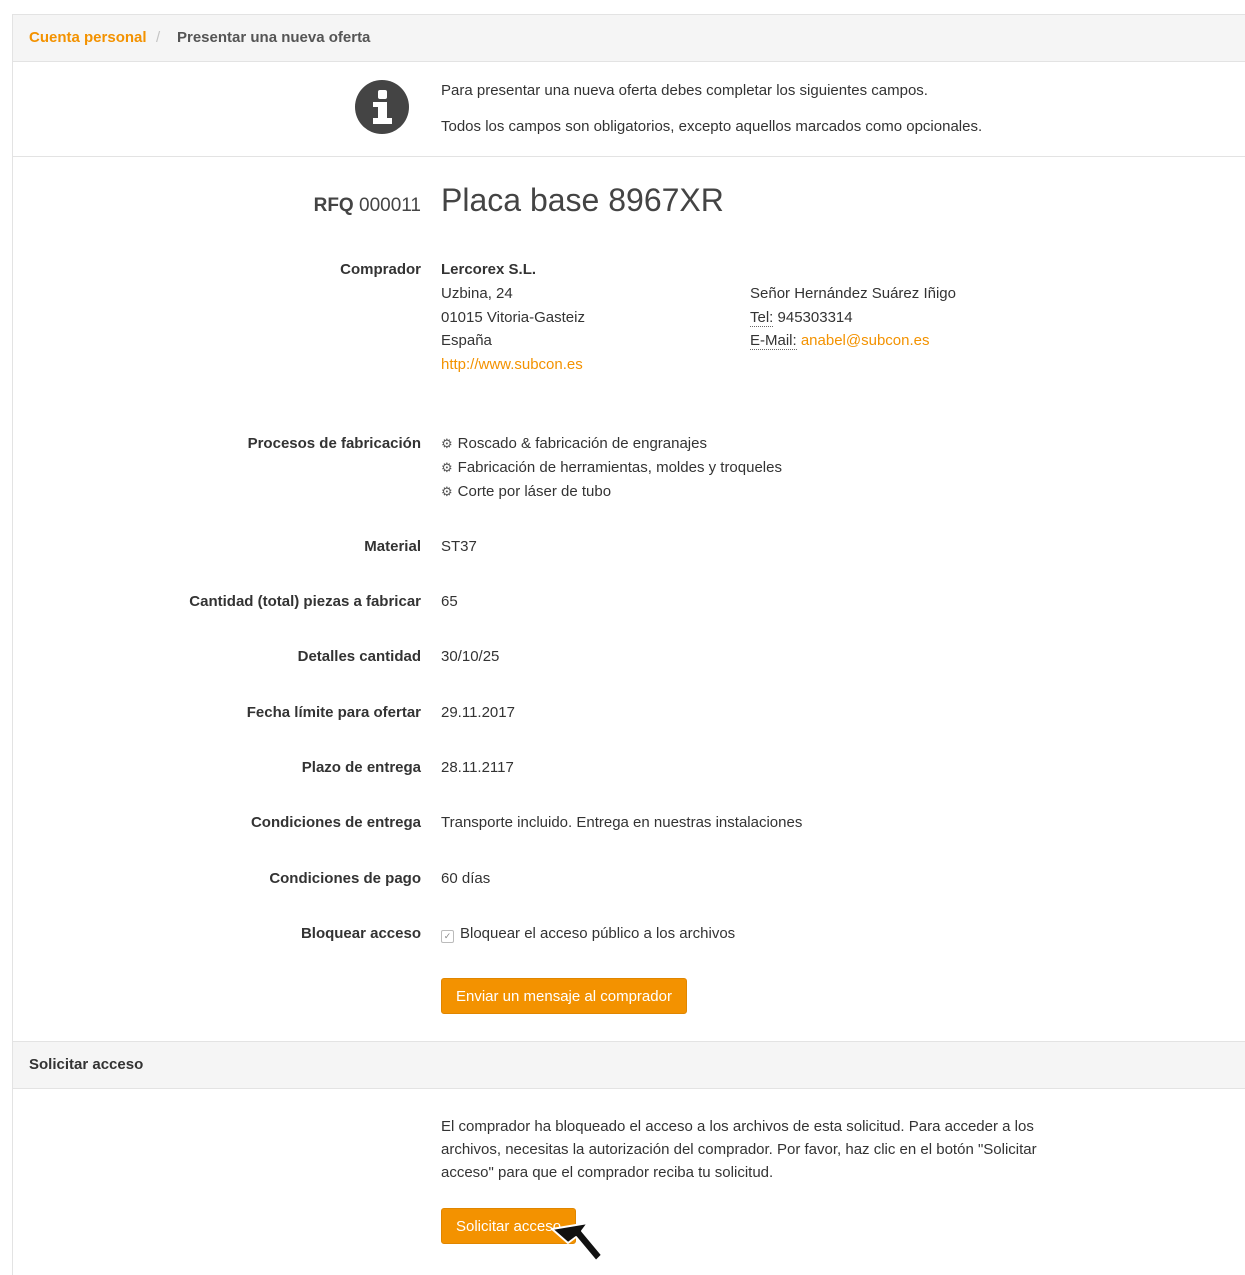 Image resolution: width=1245 pixels, height=1275 pixels. I want to click on buyer-contact-name: Señor Hernández Suárez Iñigo, so click(853, 293).